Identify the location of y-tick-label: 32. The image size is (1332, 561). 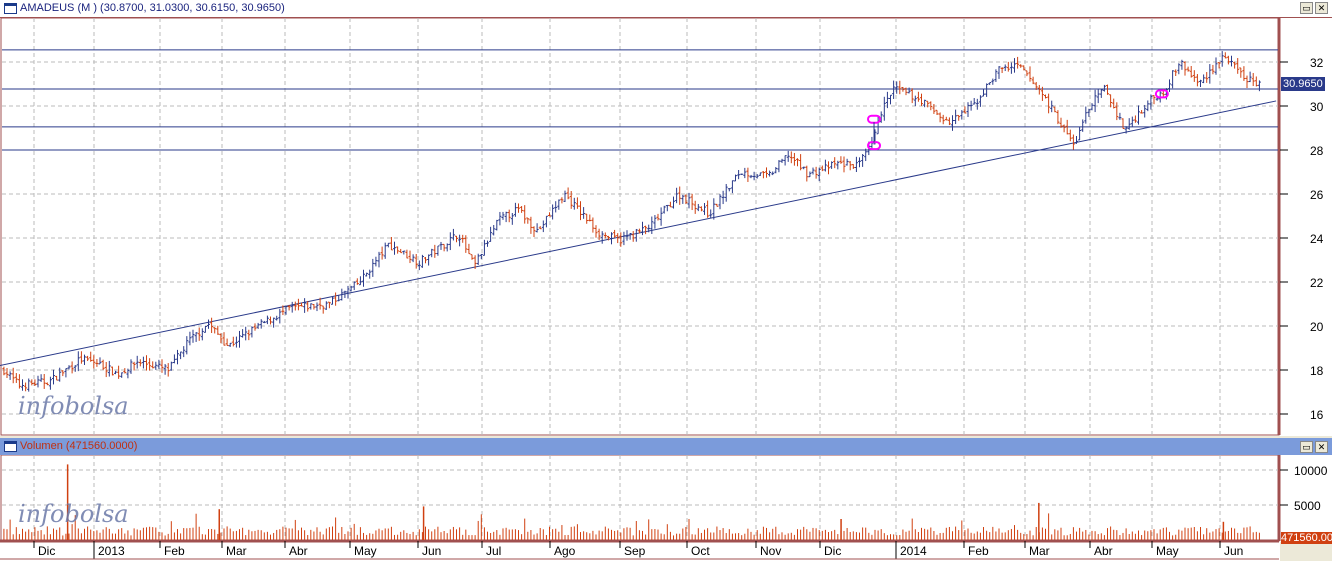
(1317, 63).